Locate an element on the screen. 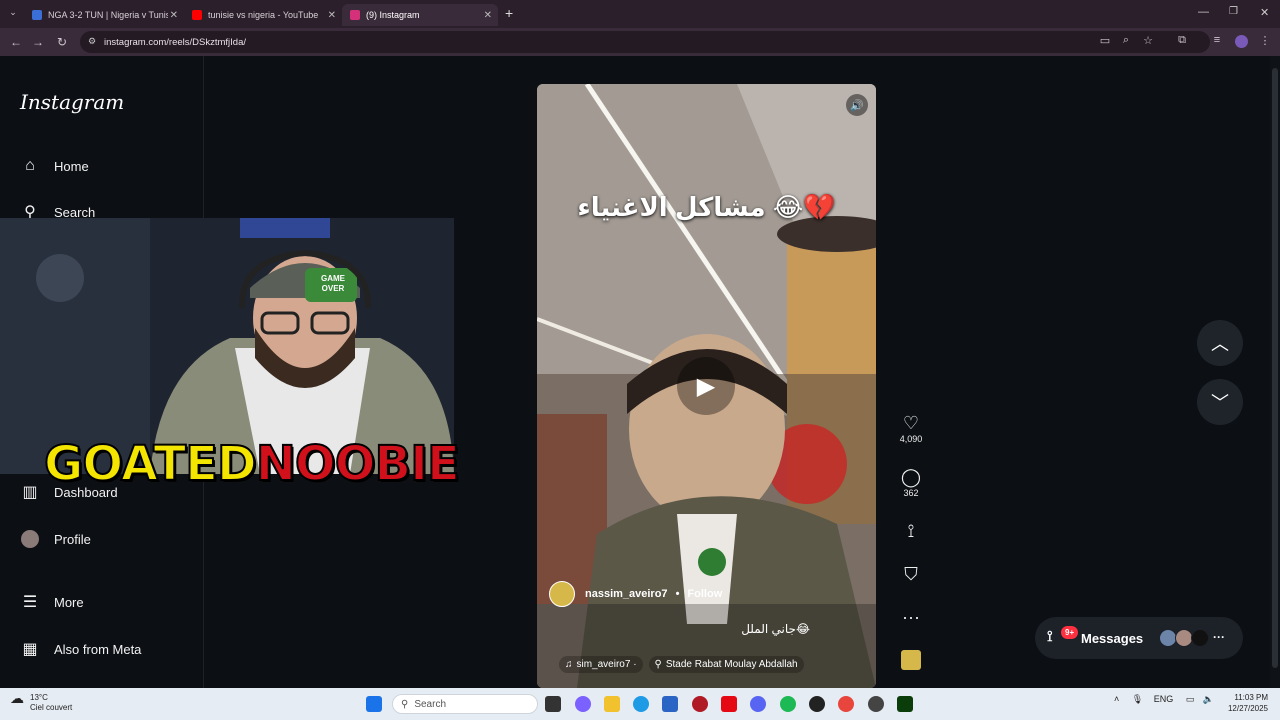 This screenshot has height=720, width=1280. volume-icon: 🔊 is located at coordinates (857, 105).